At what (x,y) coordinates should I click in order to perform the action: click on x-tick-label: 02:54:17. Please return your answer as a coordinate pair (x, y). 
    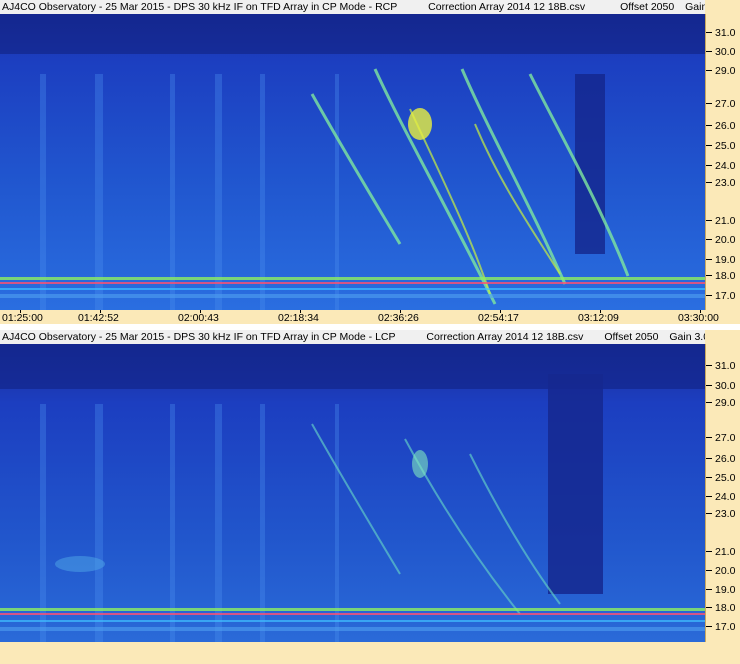
    Looking at the image, I should click on (498, 318).